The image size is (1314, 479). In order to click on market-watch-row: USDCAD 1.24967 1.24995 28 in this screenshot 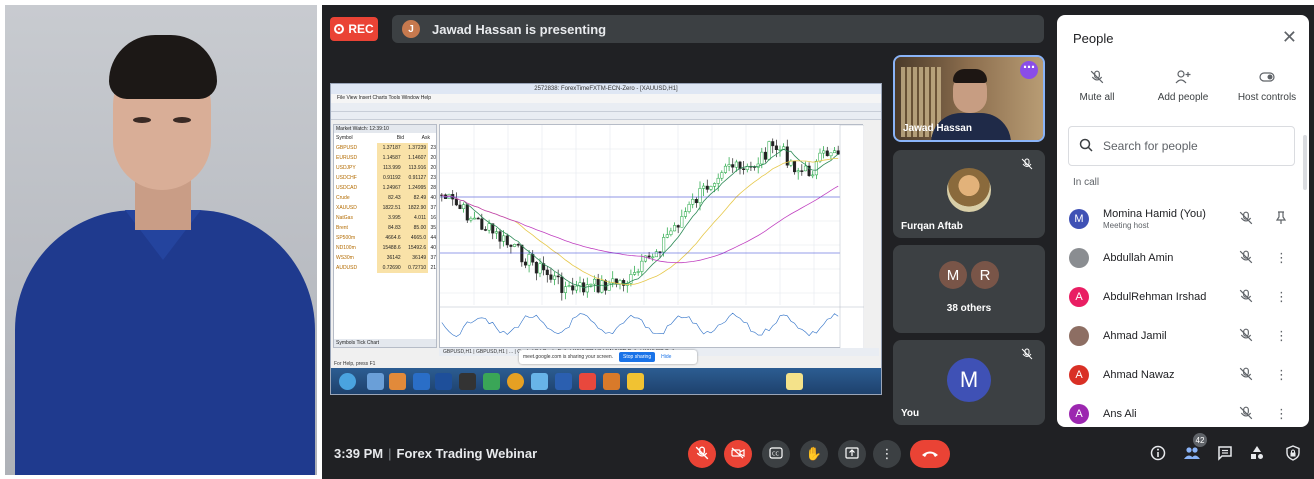, I will do `click(385, 188)`.